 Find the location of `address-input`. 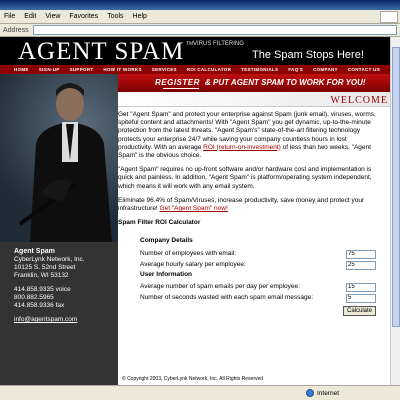

address-input is located at coordinates (214, 30).